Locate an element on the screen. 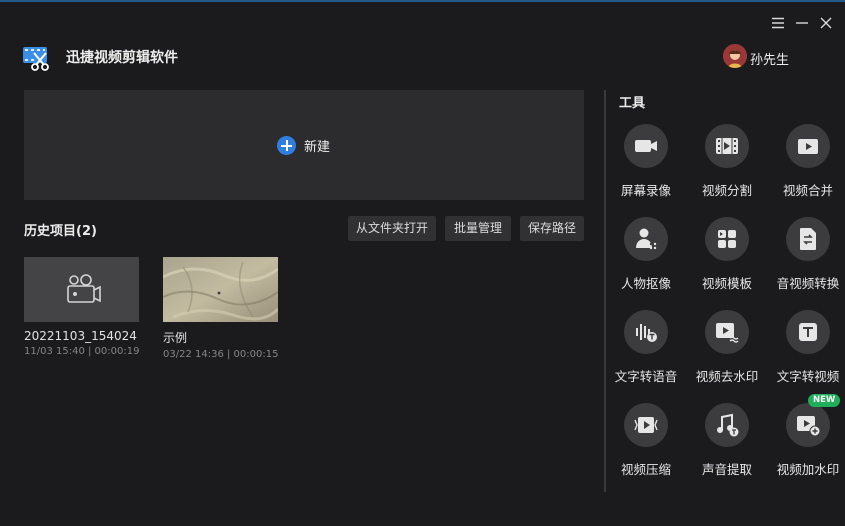  tool-text-to-video: 文字转视频 is located at coordinates (806, 347).